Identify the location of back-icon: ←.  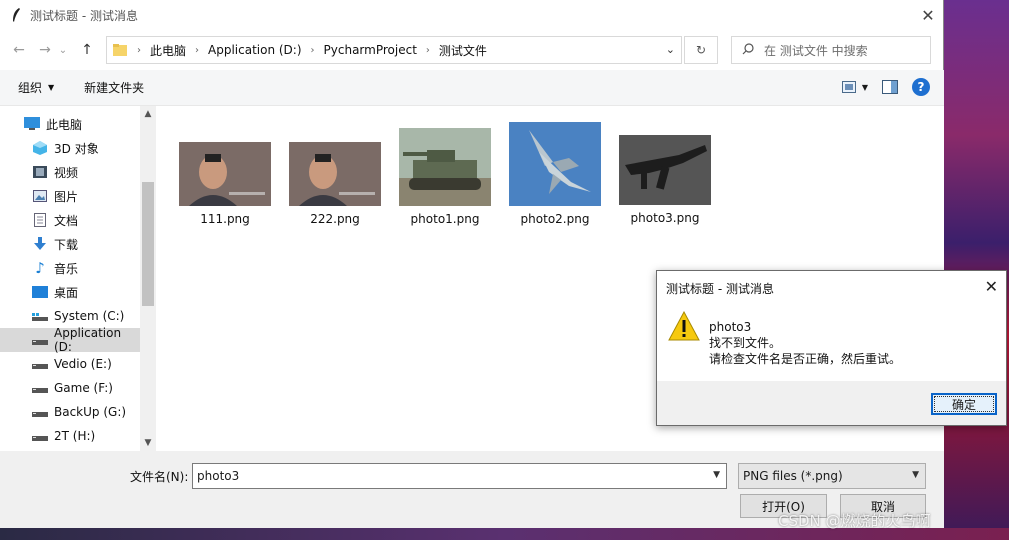
(19, 50).